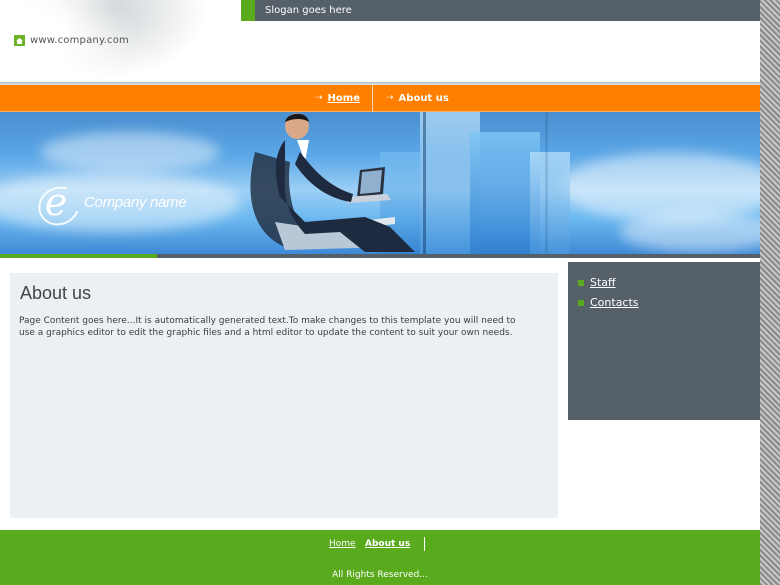 The width and height of the screenshot is (780, 585). What do you see at coordinates (308, 10) in the screenshot?
I see `slogan-text: Slogan goes here` at bounding box center [308, 10].